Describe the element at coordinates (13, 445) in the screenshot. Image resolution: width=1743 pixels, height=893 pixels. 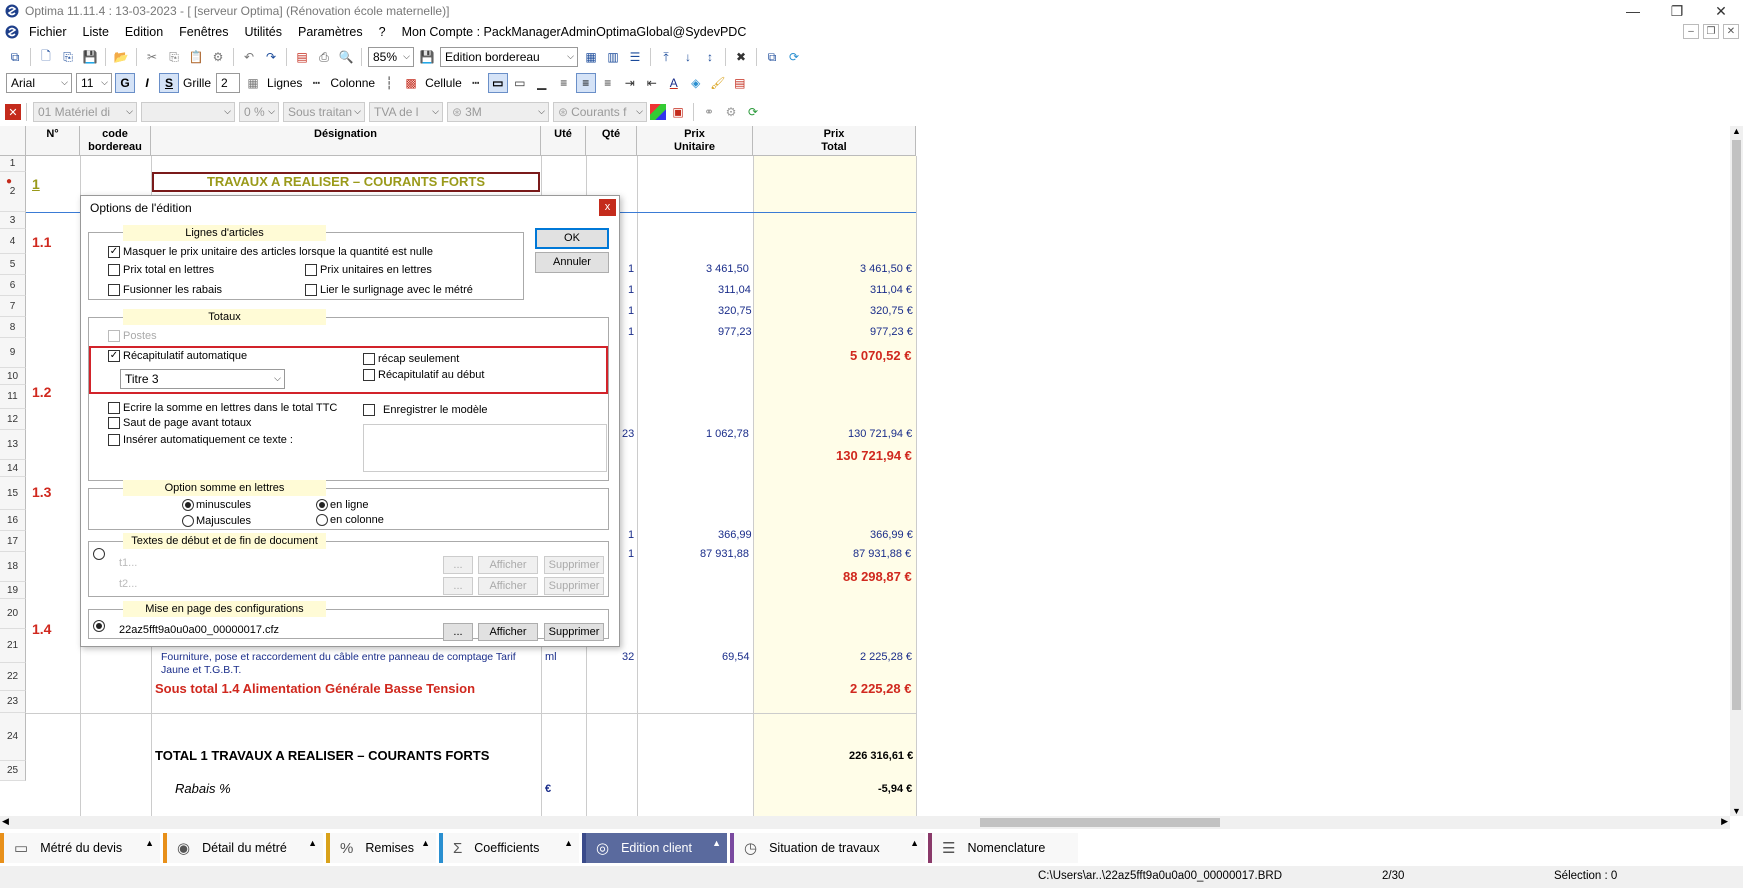
I see `row-number: 13` at that location.